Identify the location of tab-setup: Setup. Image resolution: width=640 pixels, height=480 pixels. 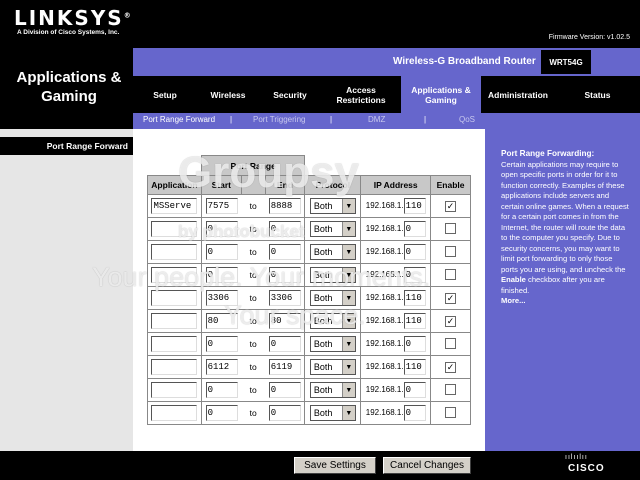
(165, 94).